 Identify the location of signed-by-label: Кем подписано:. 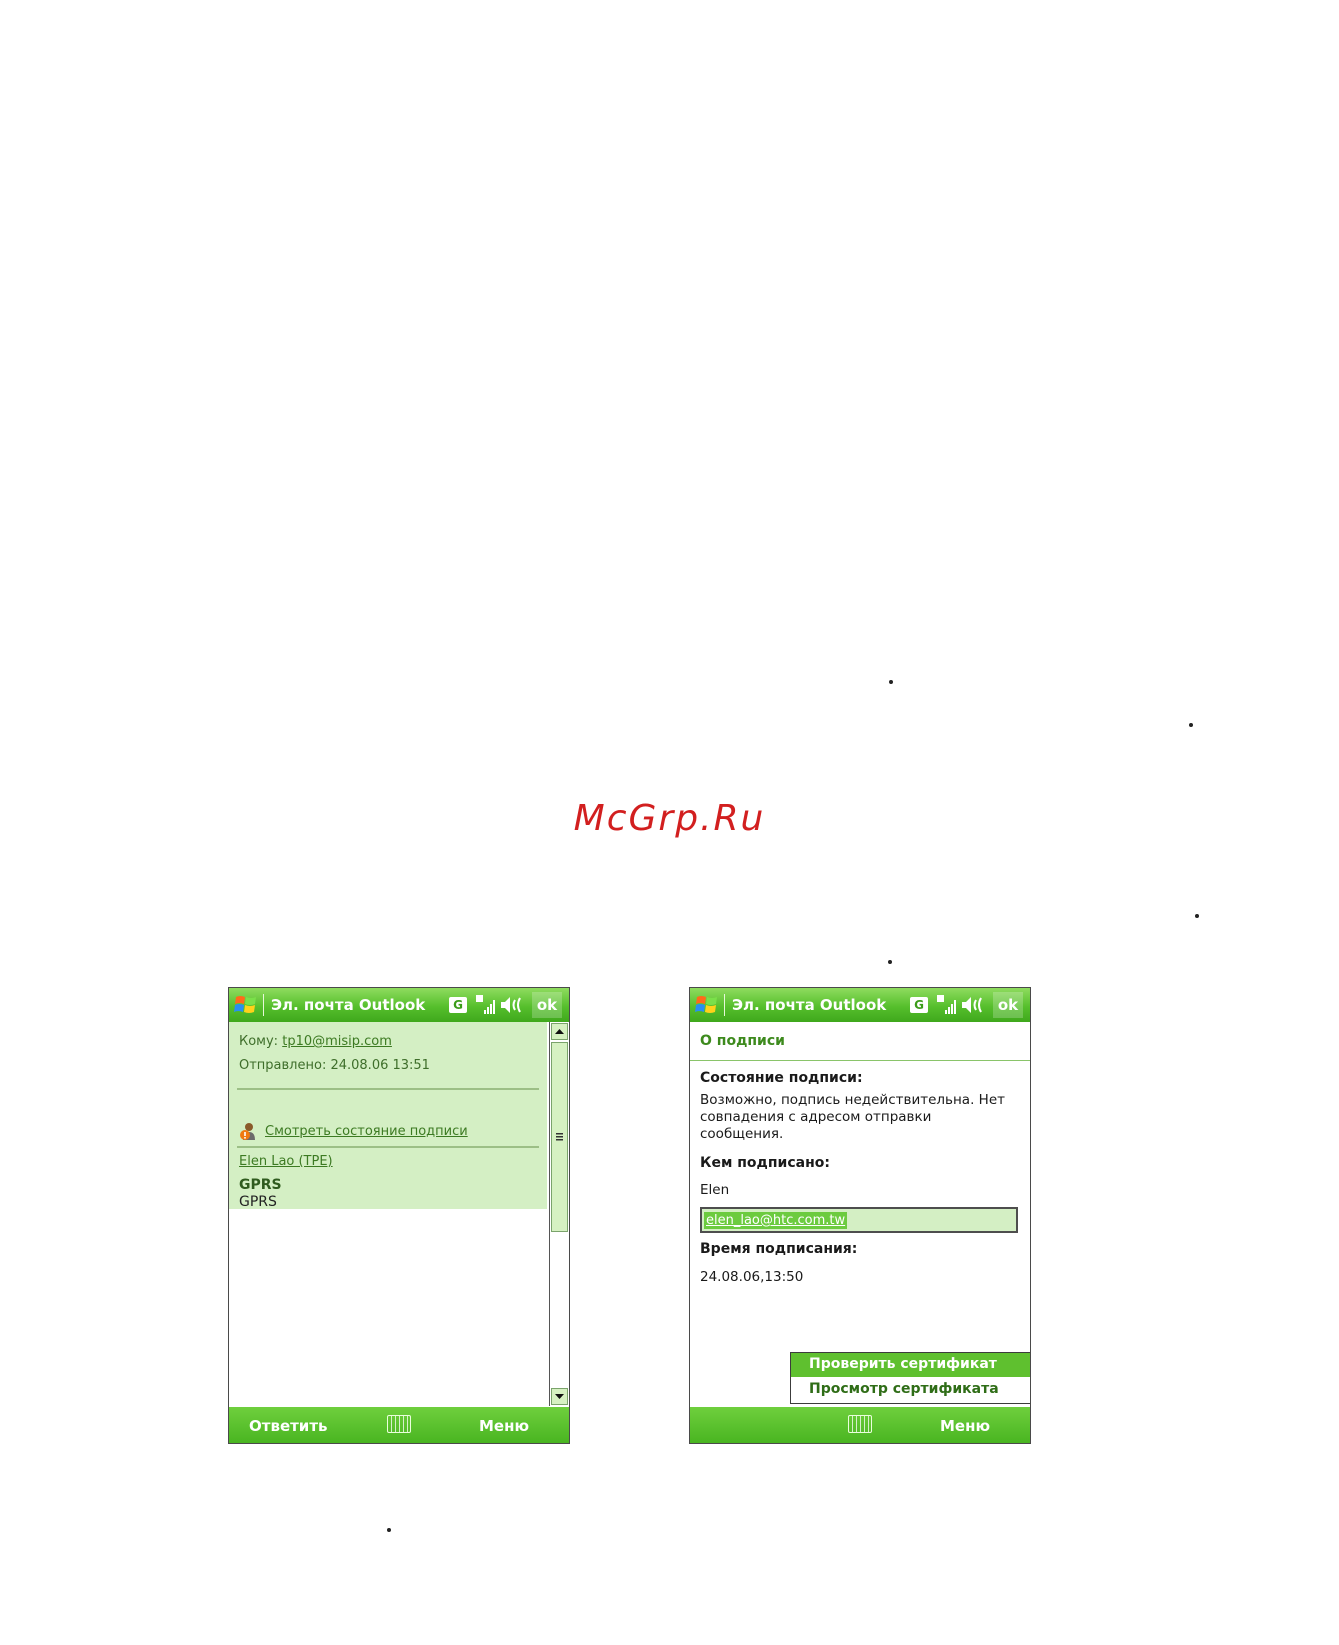
(765, 1163).